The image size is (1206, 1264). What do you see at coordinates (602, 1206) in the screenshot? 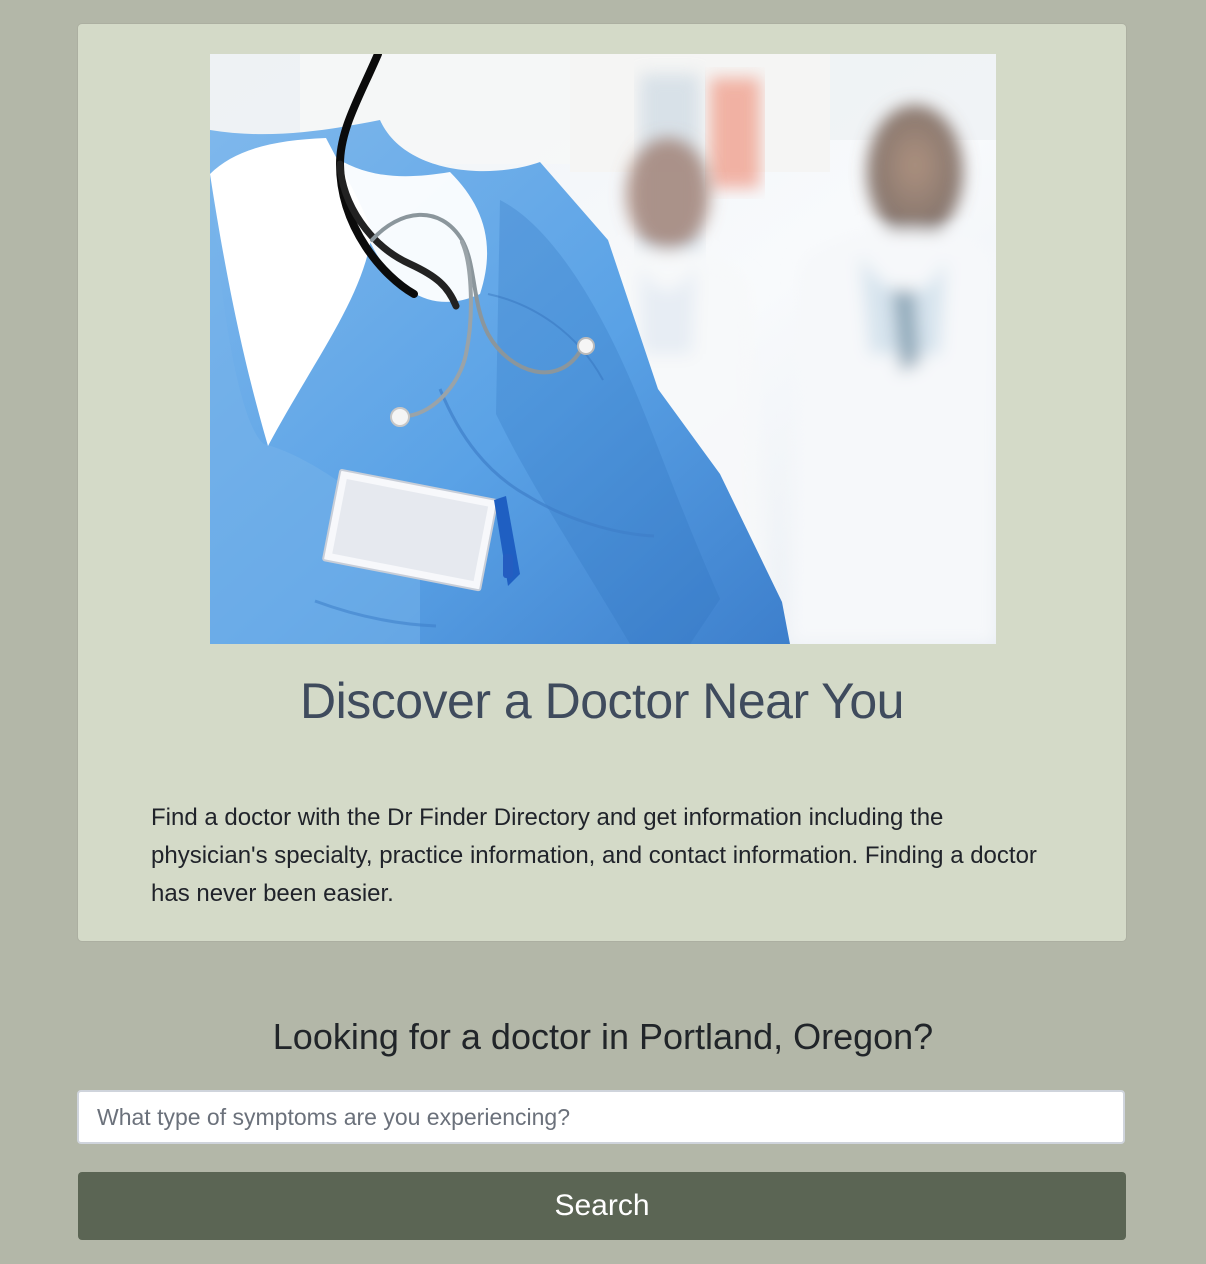
I see `search-button: Search` at bounding box center [602, 1206].